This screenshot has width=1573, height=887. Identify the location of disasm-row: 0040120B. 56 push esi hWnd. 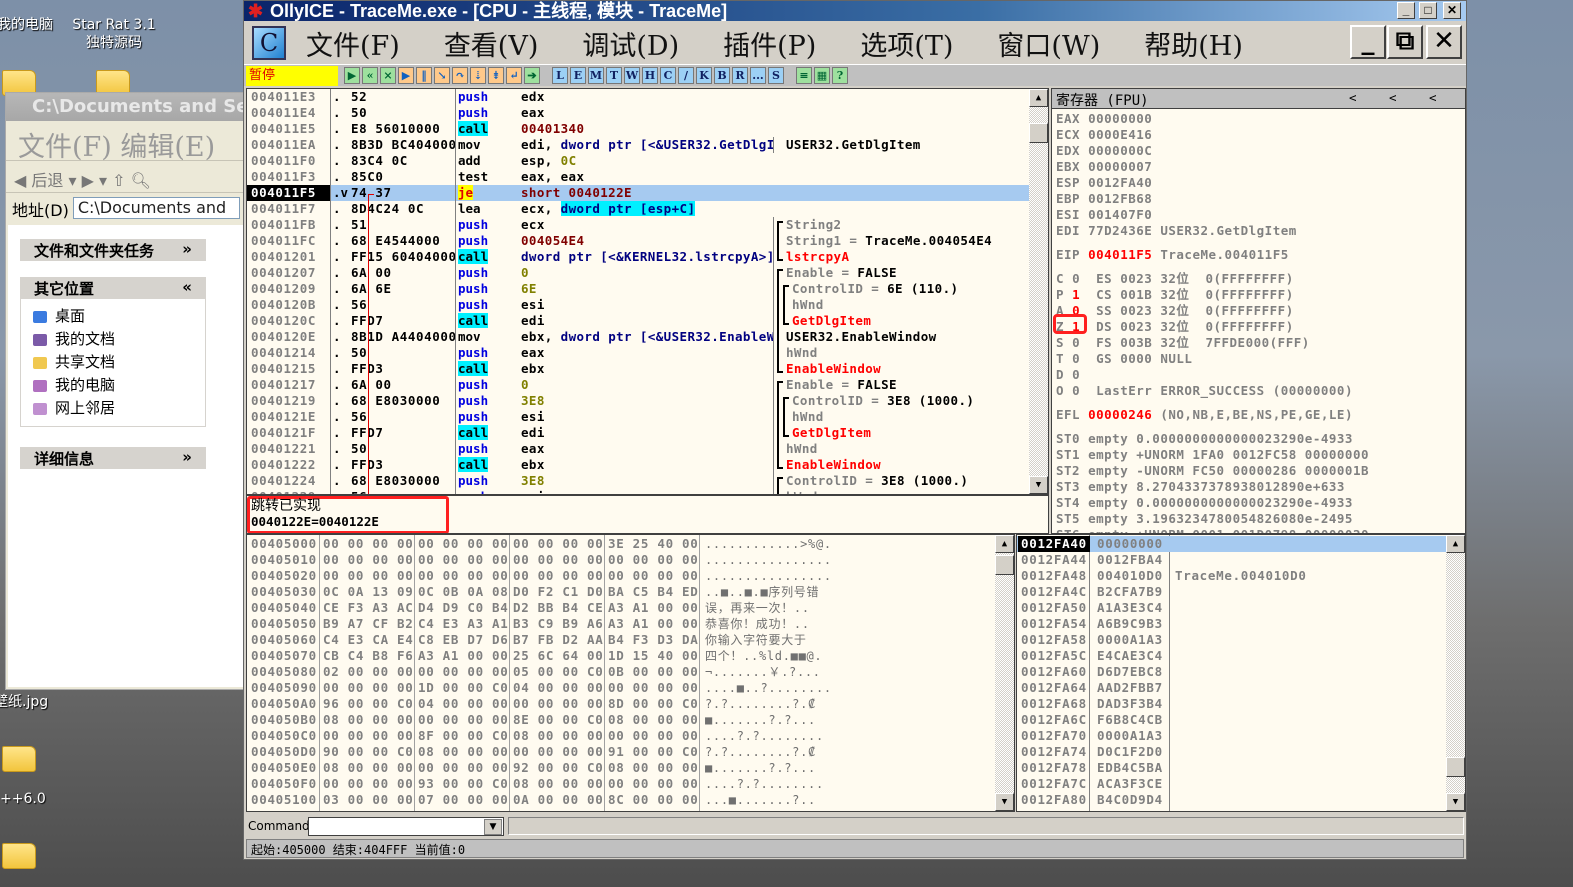
(638, 305).